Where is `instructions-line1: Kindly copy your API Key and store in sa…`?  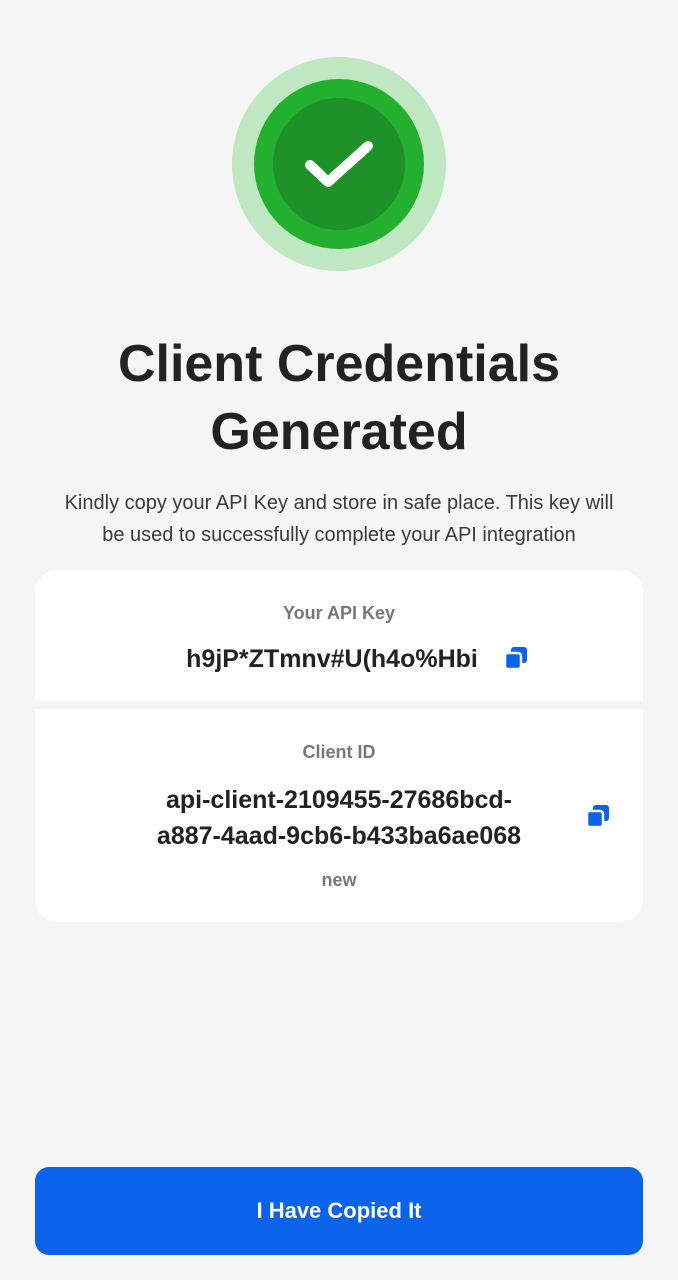 instructions-line1: Kindly copy your API Key and store in sa… is located at coordinates (339, 503).